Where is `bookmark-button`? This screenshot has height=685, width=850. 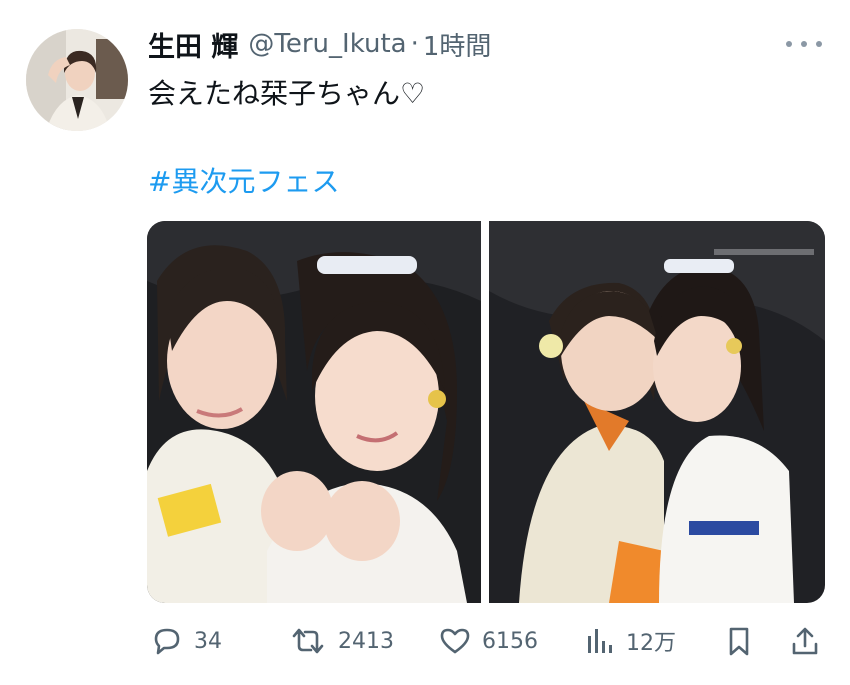 bookmark-button is located at coordinates (739, 641).